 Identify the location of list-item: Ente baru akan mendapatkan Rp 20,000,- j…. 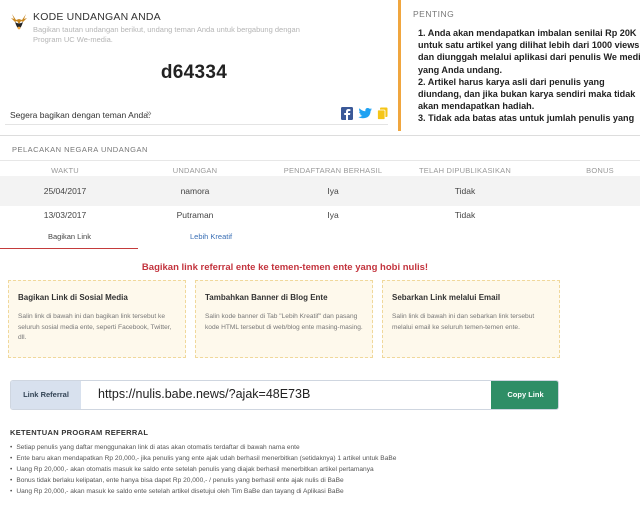
(203, 458).